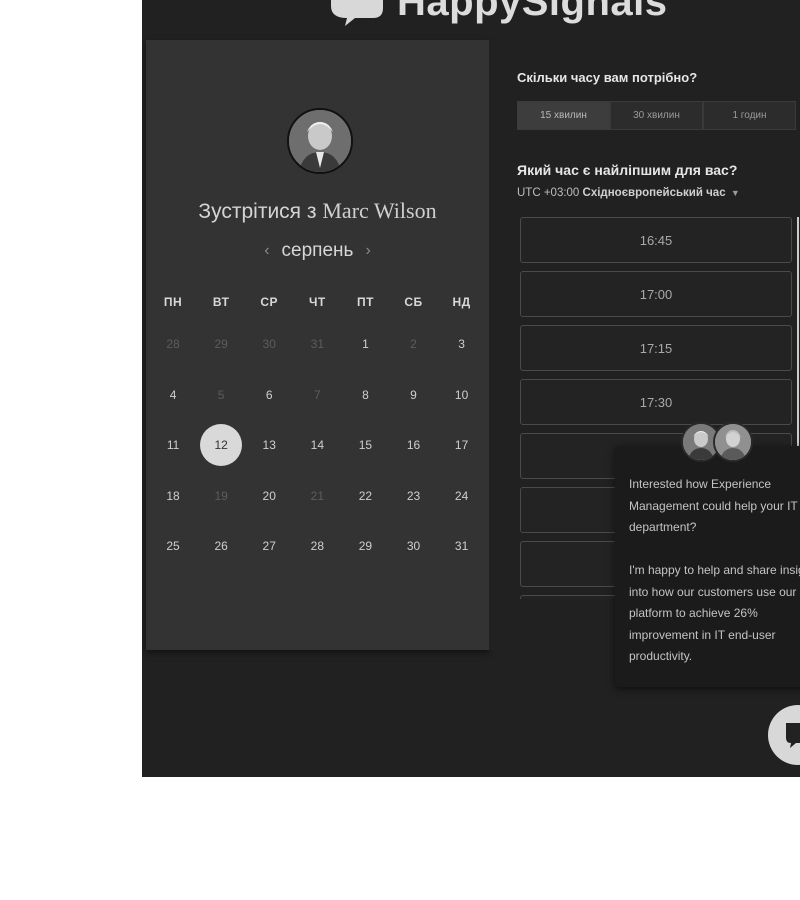  Describe the element at coordinates (357, 13) in the screenshot. I see `happysignals-logo-icon` at that location.